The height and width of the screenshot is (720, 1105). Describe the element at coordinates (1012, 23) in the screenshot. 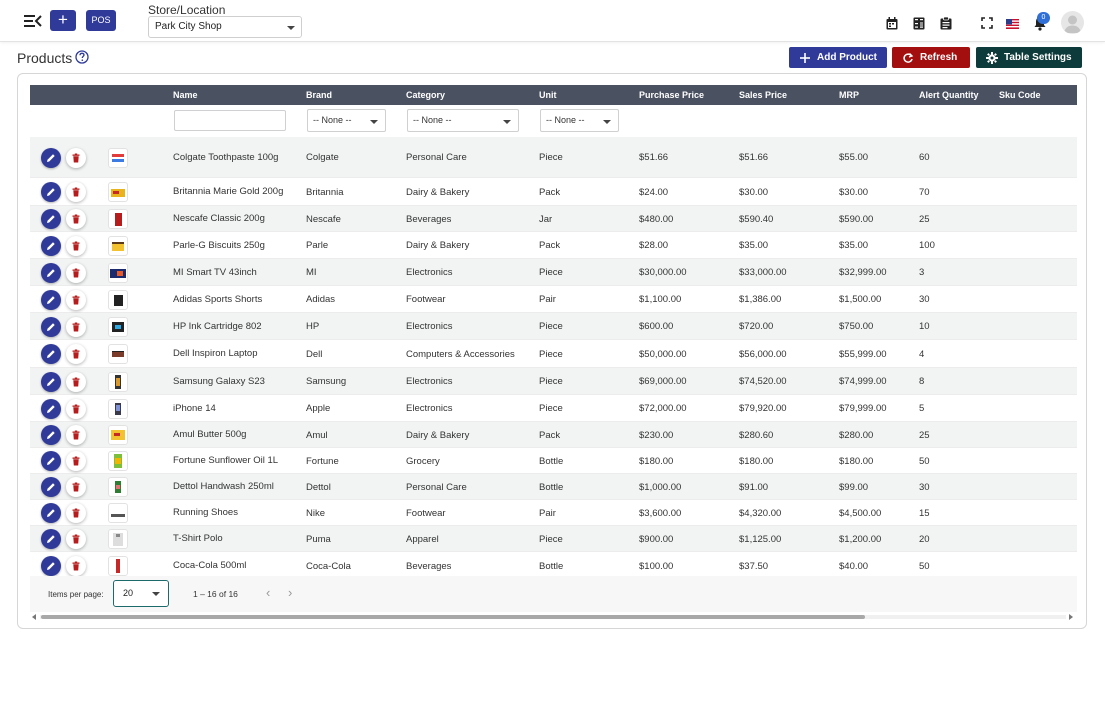

I see `us-flag-icon` at that location.